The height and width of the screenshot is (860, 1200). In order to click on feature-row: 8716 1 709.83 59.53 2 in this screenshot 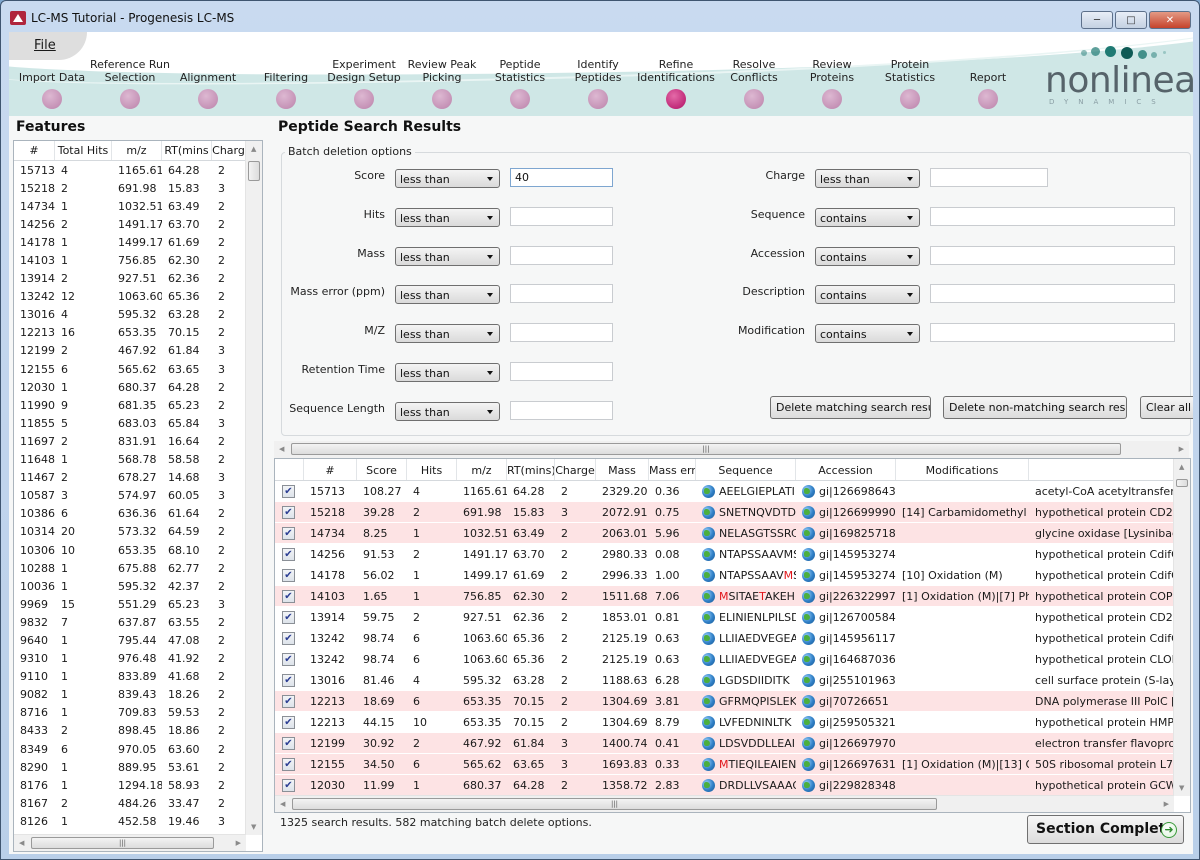, I will do `click(138, 713)`.